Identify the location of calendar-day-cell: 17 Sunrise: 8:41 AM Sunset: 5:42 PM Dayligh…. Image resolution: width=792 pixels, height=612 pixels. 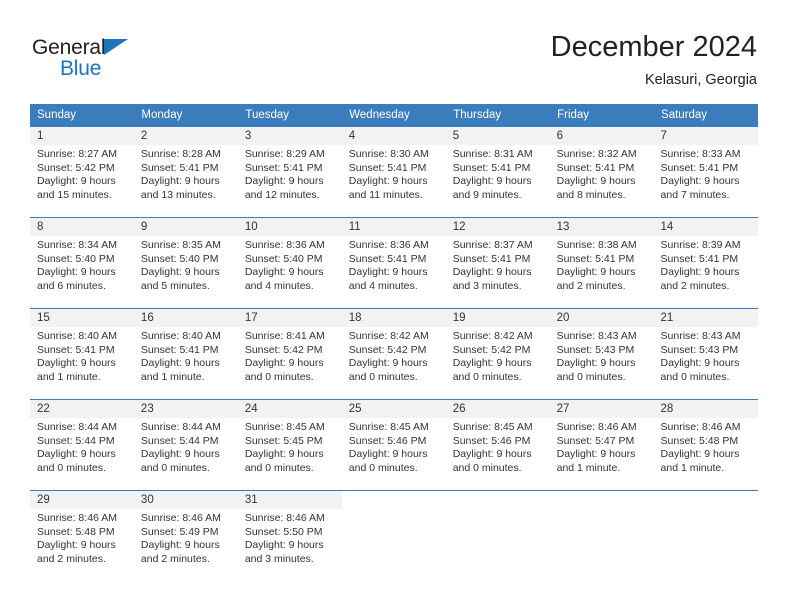
(289, 354).